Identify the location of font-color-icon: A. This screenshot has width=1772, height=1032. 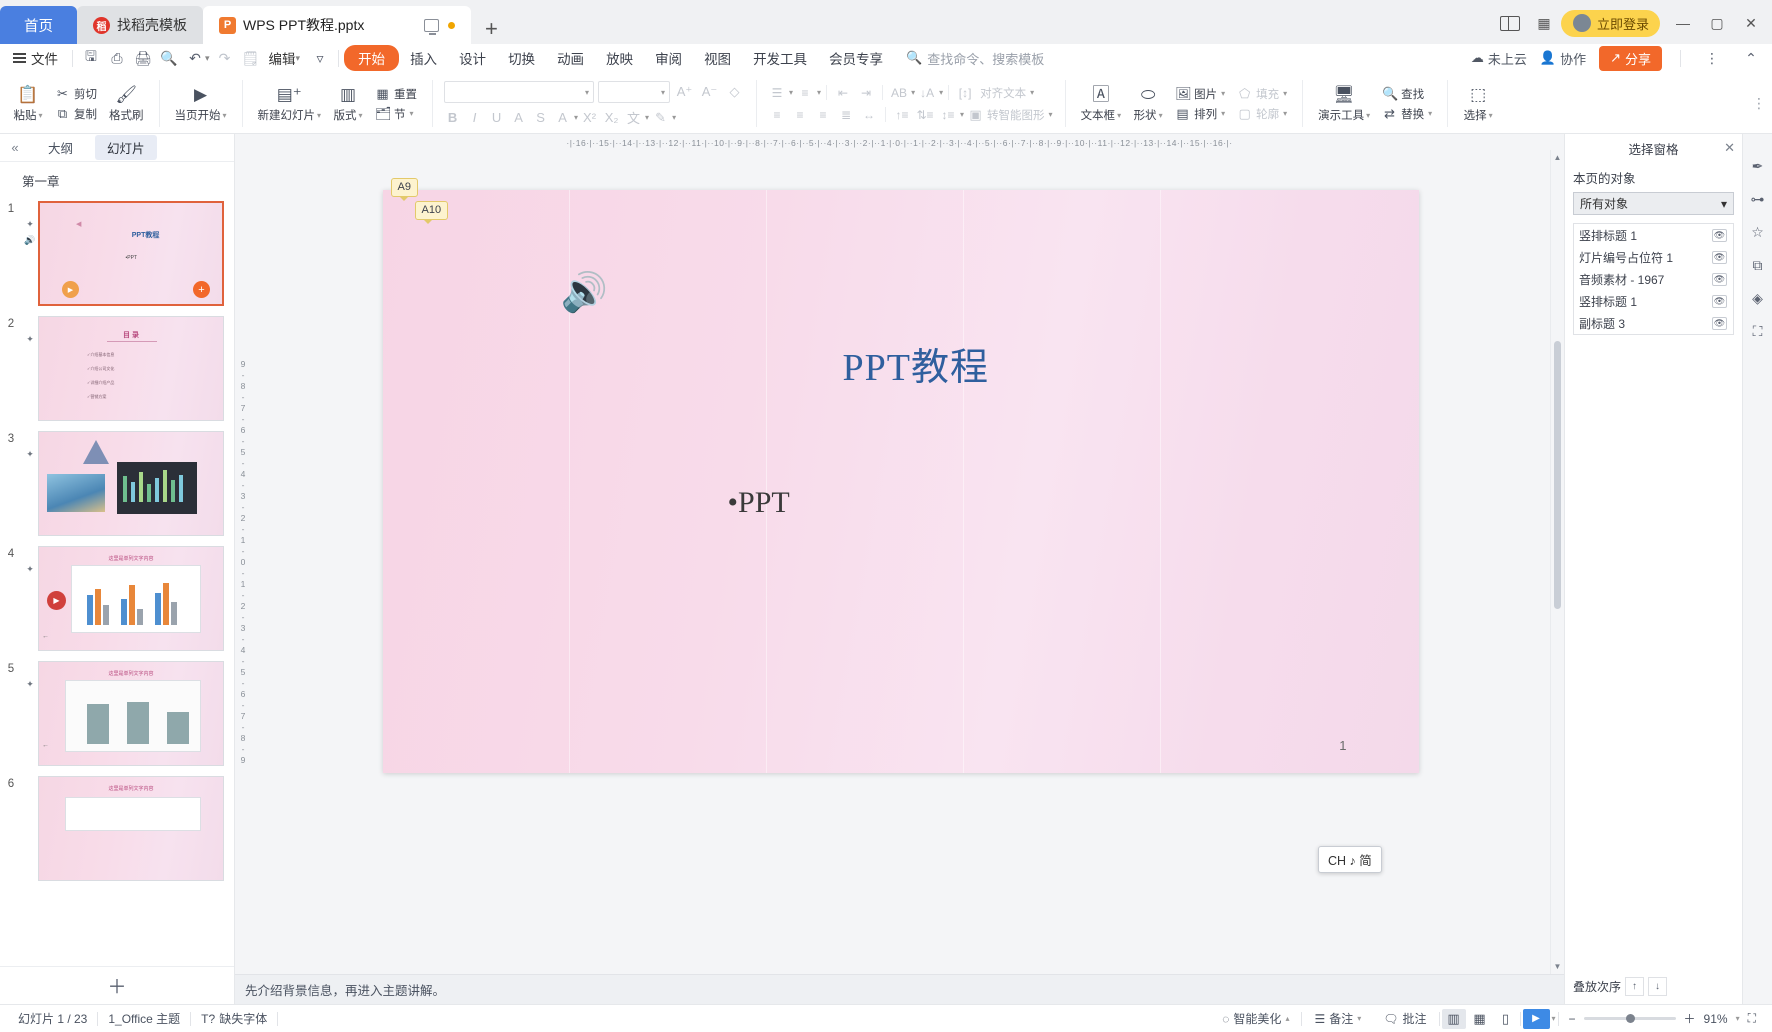
(562, 117).